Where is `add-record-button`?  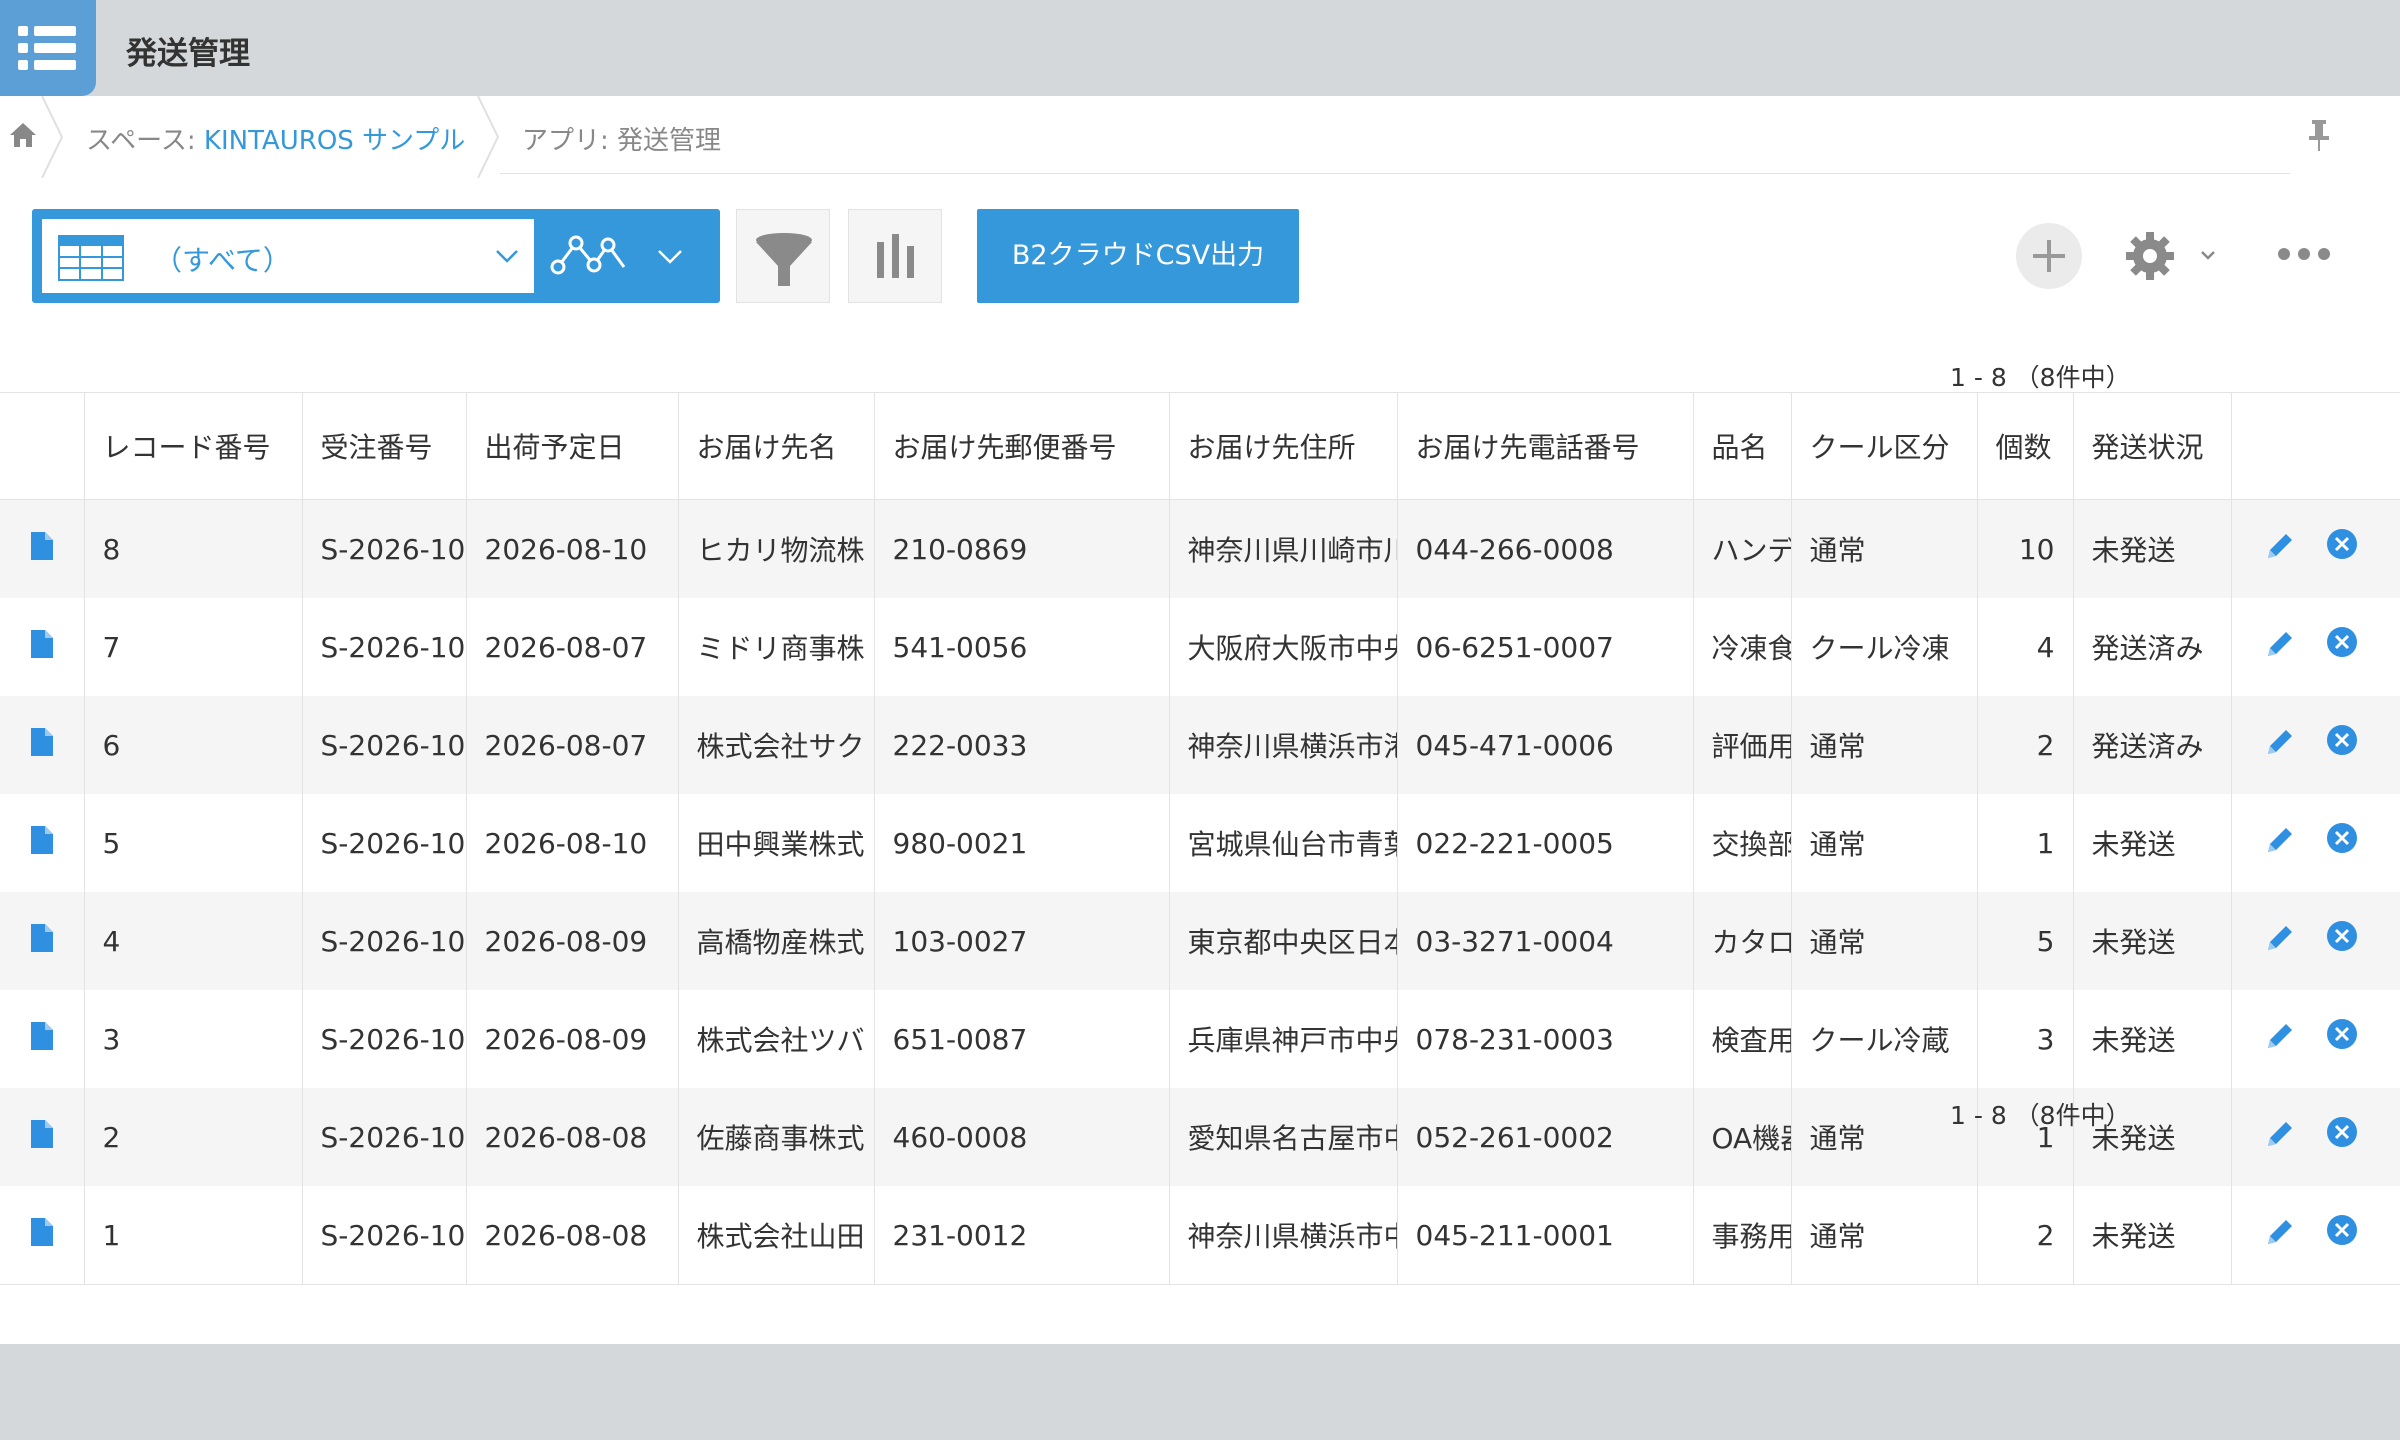
add-record-button is located at coordinates (2049, 256).